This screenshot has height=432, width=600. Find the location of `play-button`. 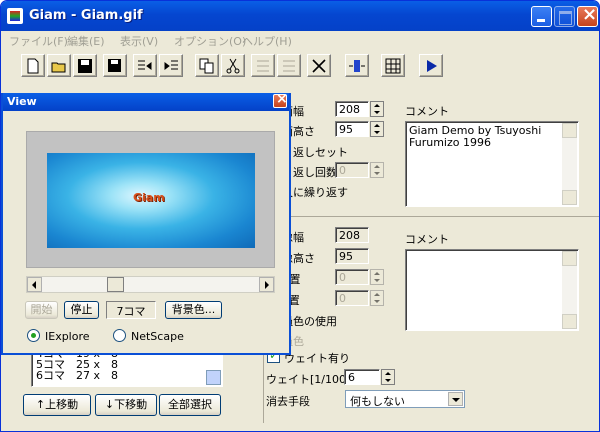

play-button is located at coordinates (431, 65).